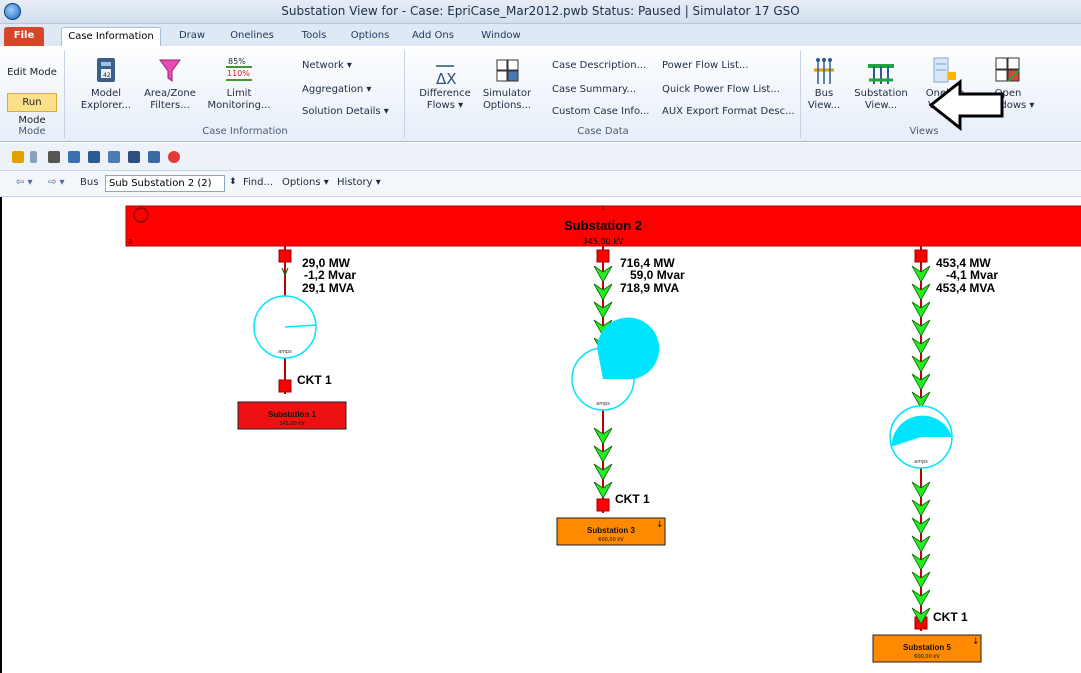 Image resolution: width=1081 pixels, height=673 pixels. Describe the element at coordinates (292, 424) in the screenshot. I see `destination-bus-kv: 345,00 kV` at that location.